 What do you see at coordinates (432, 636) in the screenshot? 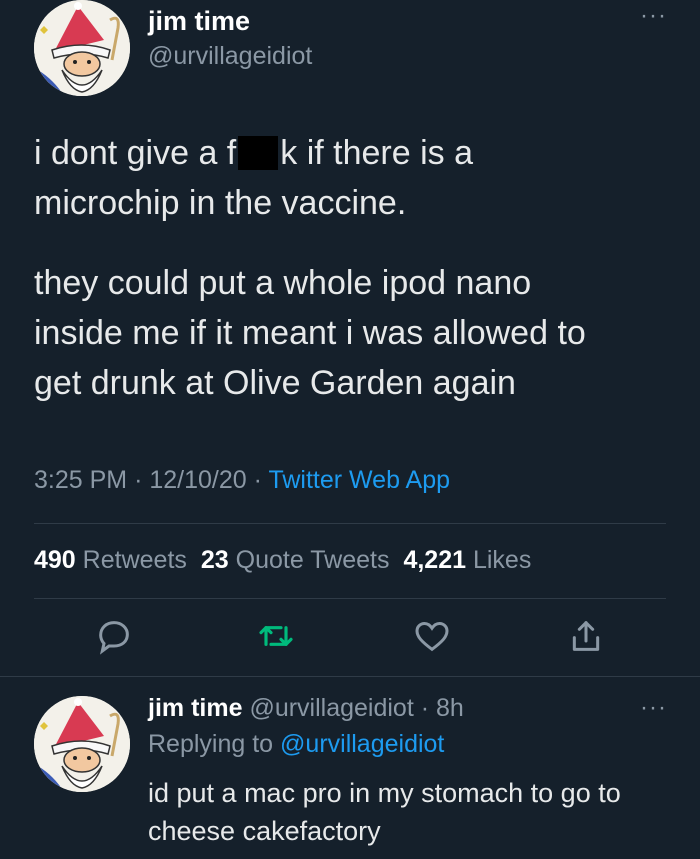
I see `like-icon` at bounding box center [432, 636].